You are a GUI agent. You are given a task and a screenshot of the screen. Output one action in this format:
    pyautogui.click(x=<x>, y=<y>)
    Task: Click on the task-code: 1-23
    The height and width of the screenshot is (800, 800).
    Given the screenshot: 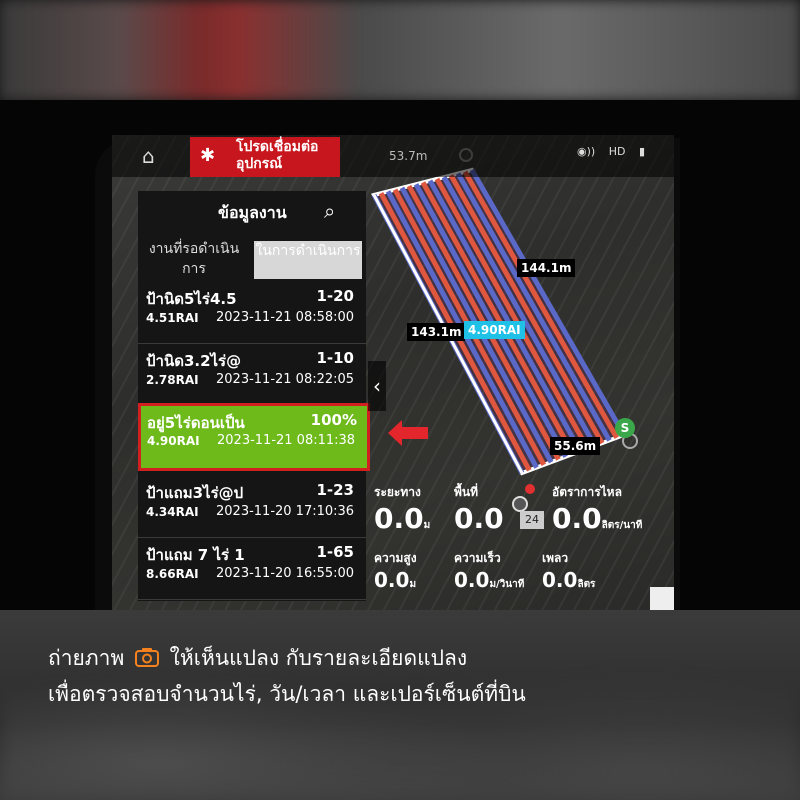 What is the action you would take?
    pyautogui.click(x=335, y=490)
    